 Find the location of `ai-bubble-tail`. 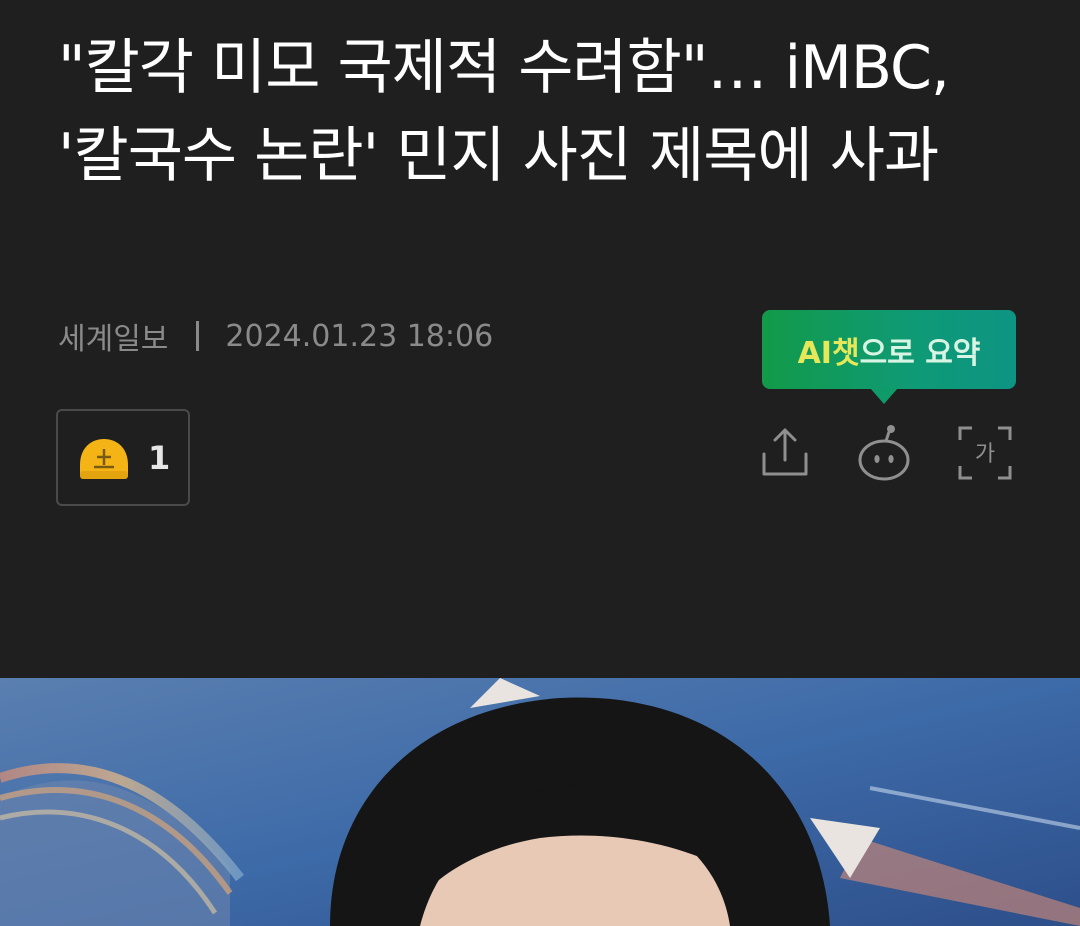

ai-bubble-tail is located at coordinates (884, 396).